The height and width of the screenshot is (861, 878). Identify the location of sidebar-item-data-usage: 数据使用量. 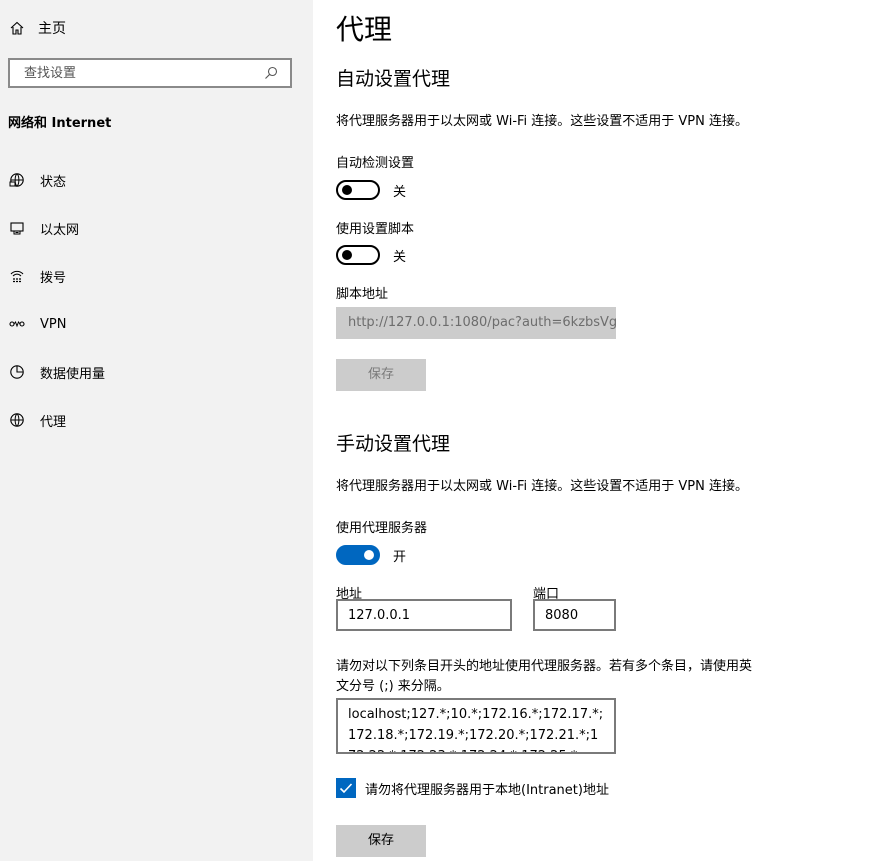
(153, 372).